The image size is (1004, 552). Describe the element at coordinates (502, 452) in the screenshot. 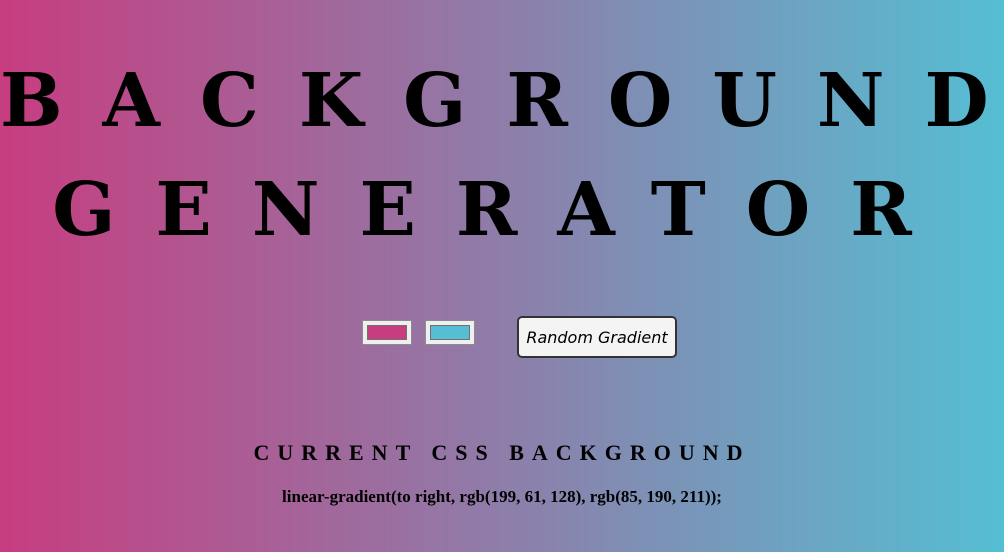

I see `current-css-heading: CURRENT CSS BACKGROUND` at that location.